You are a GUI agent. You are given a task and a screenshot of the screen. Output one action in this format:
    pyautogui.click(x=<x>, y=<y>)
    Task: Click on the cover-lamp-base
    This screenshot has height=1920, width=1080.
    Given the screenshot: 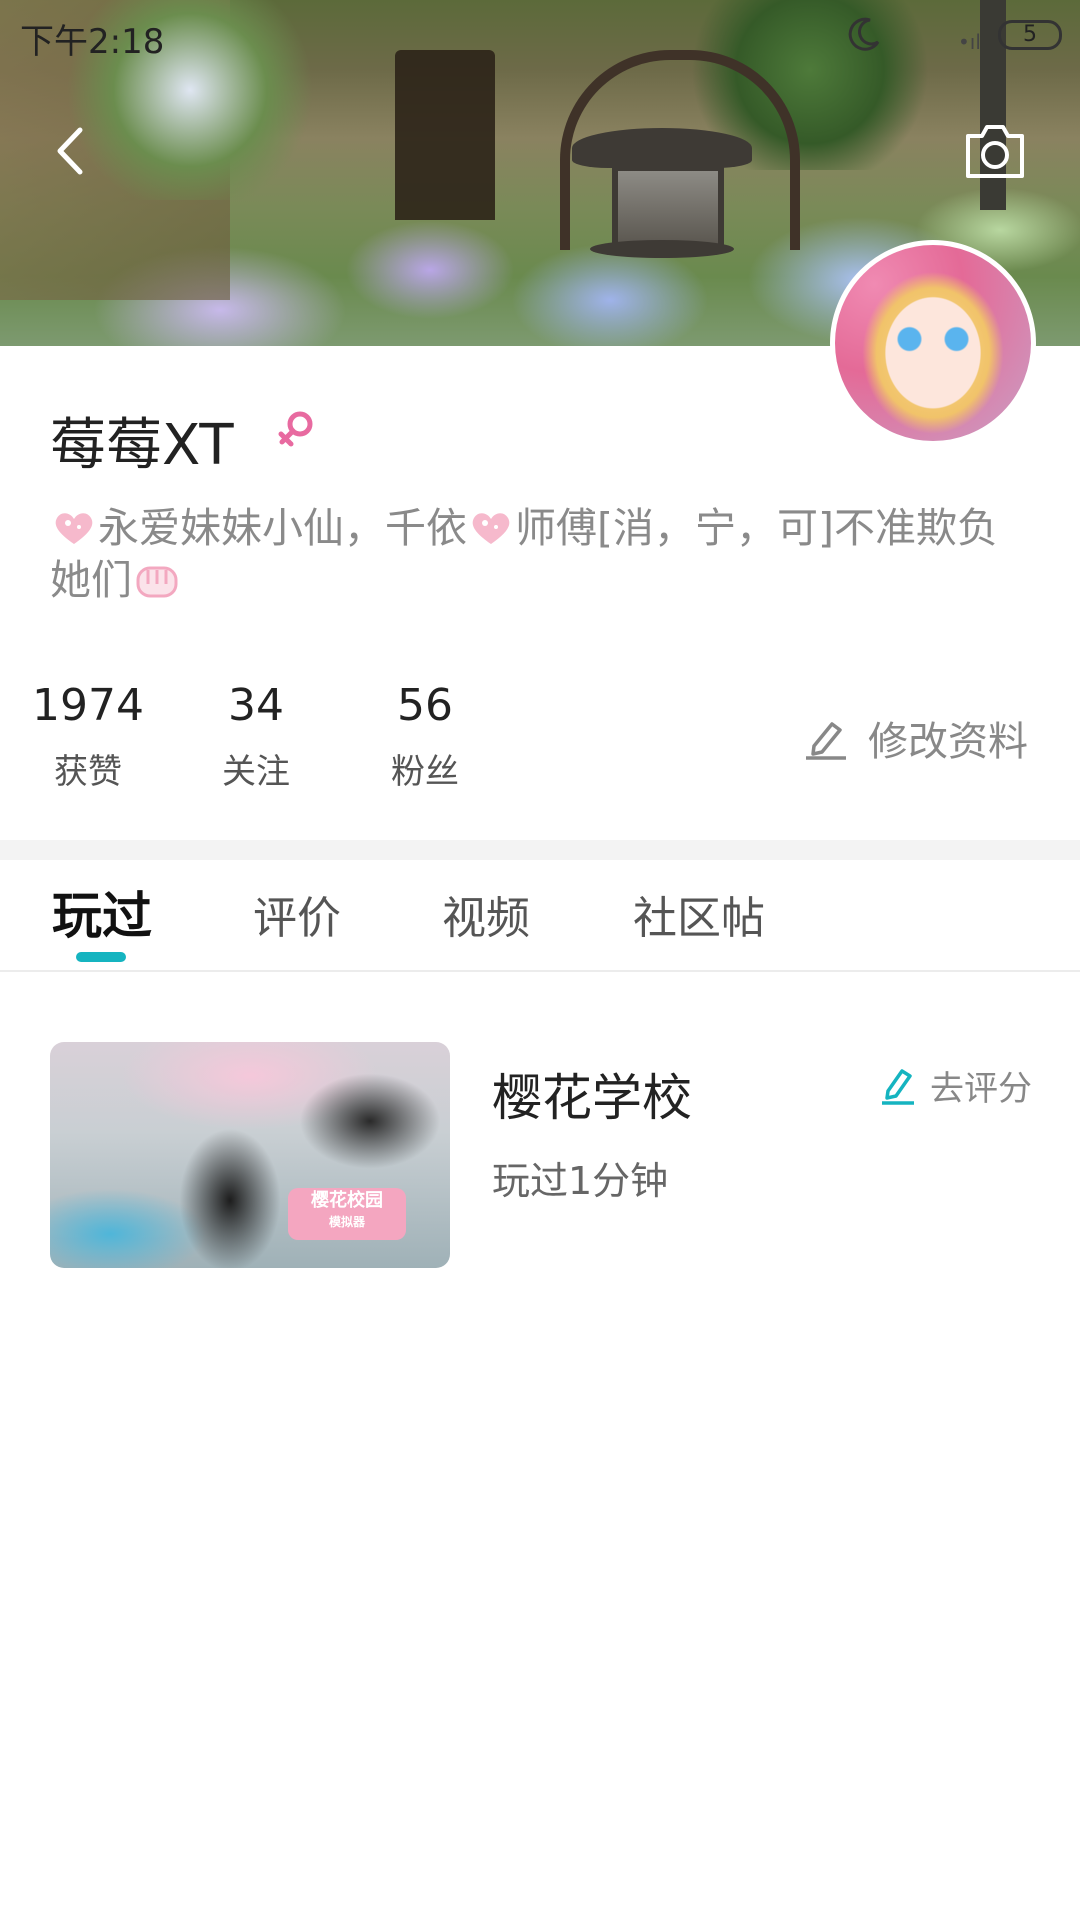 What is the action you would take?
    pyautogui.click(x=662, y=249)
    